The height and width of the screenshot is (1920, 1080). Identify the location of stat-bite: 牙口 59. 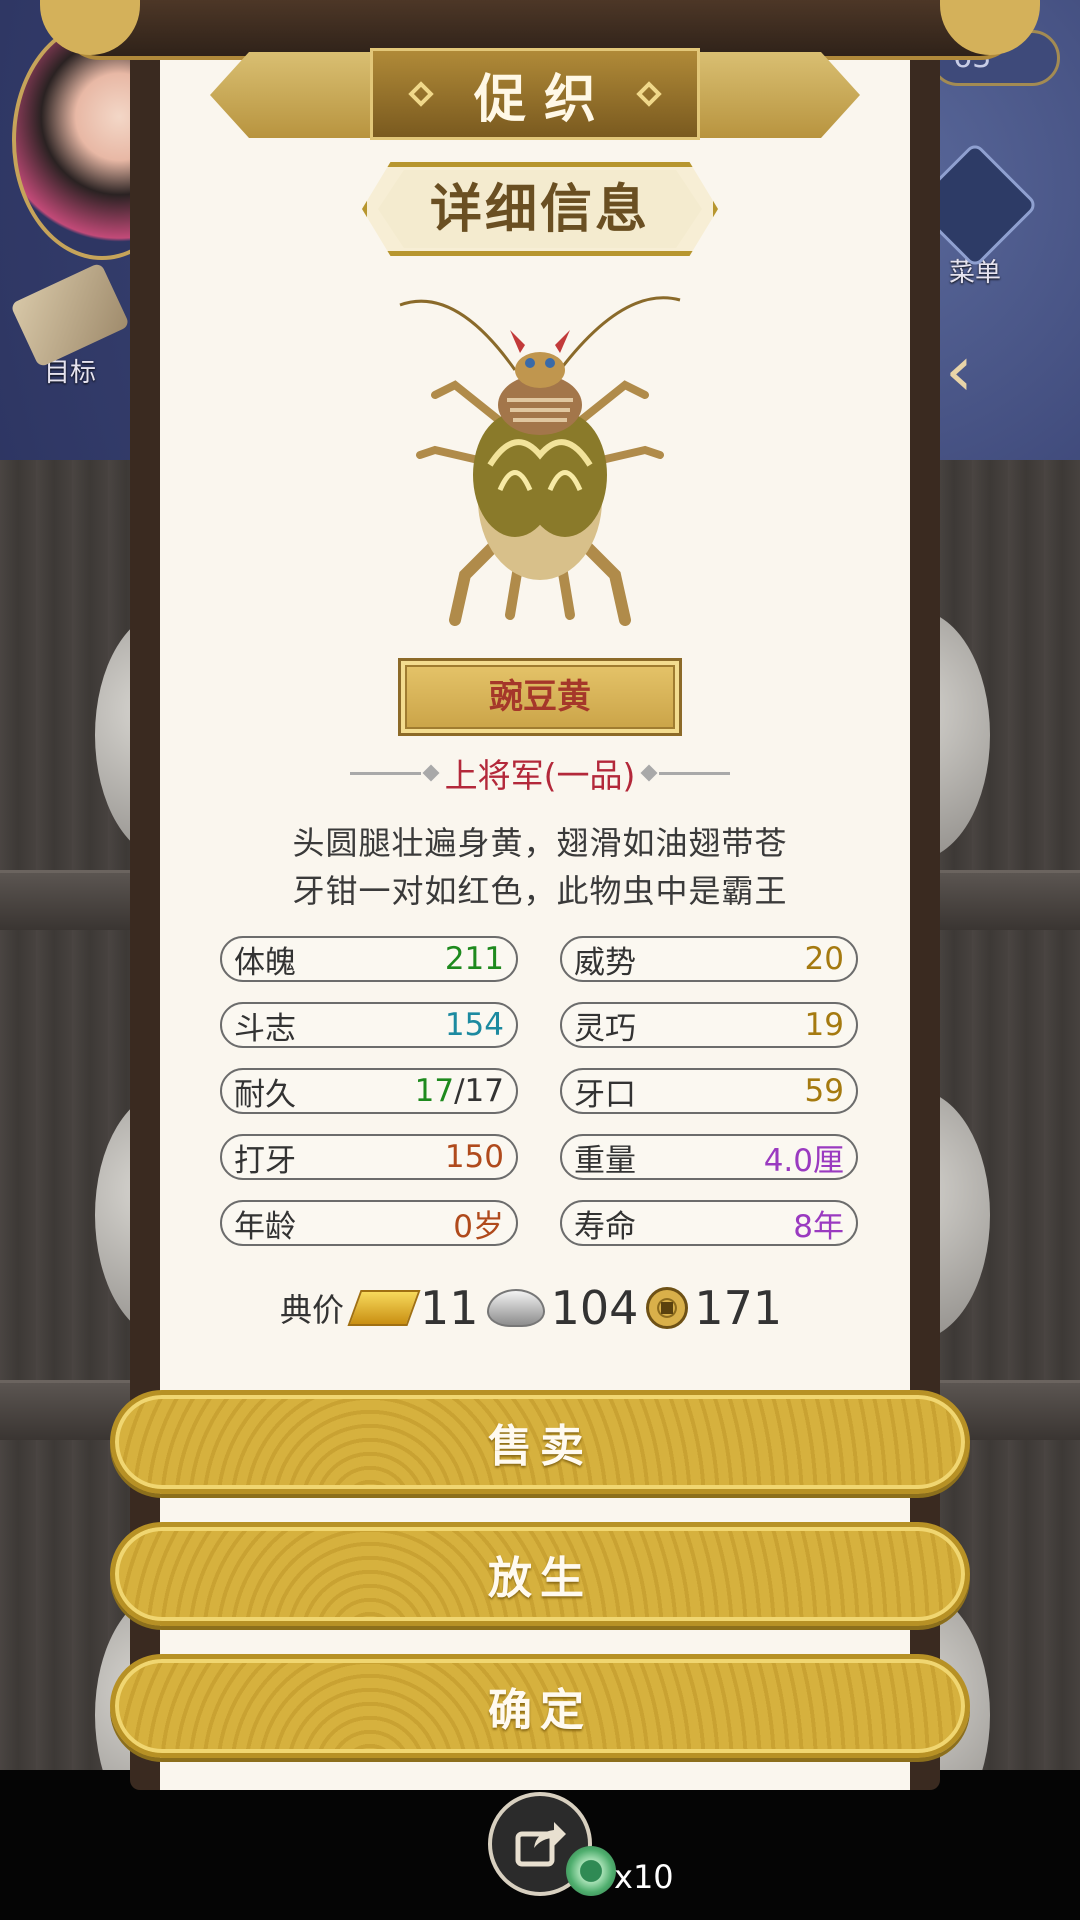
(709, 1091).